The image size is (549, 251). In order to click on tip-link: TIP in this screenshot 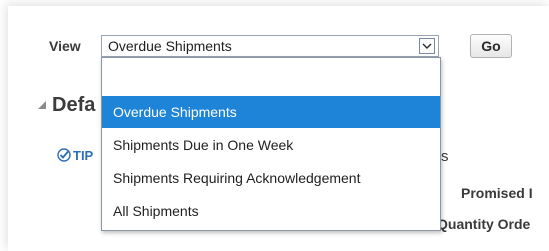, I will do `click(75, 156)`.